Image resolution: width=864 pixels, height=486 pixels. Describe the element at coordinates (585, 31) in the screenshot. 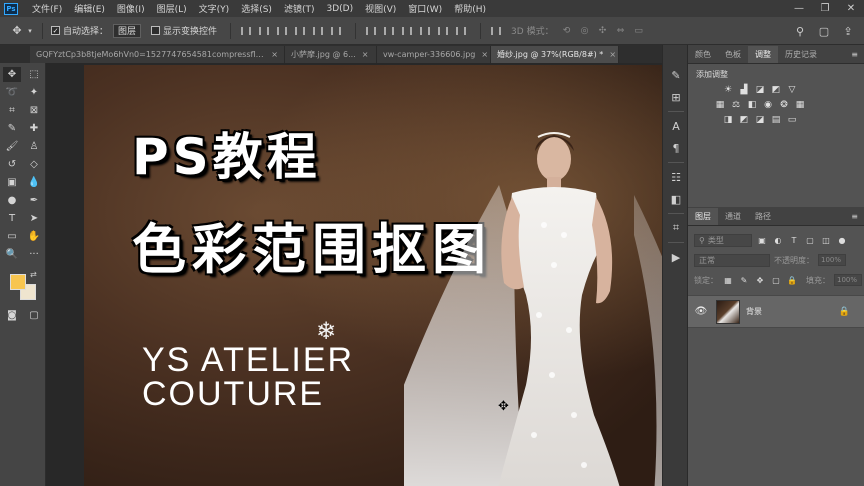

I see `3d-roll-icon: ◎` at that location.